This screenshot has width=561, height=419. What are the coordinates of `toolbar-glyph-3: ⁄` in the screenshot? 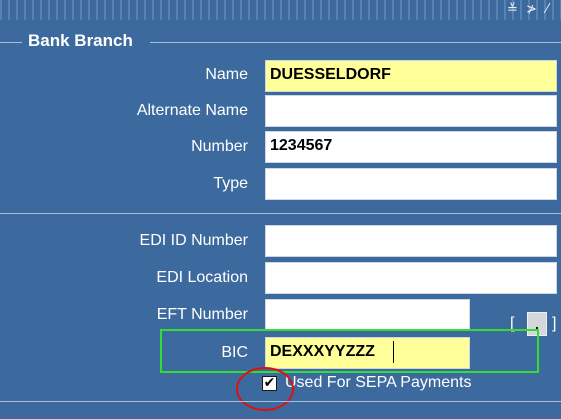 It's located at (547, 9).